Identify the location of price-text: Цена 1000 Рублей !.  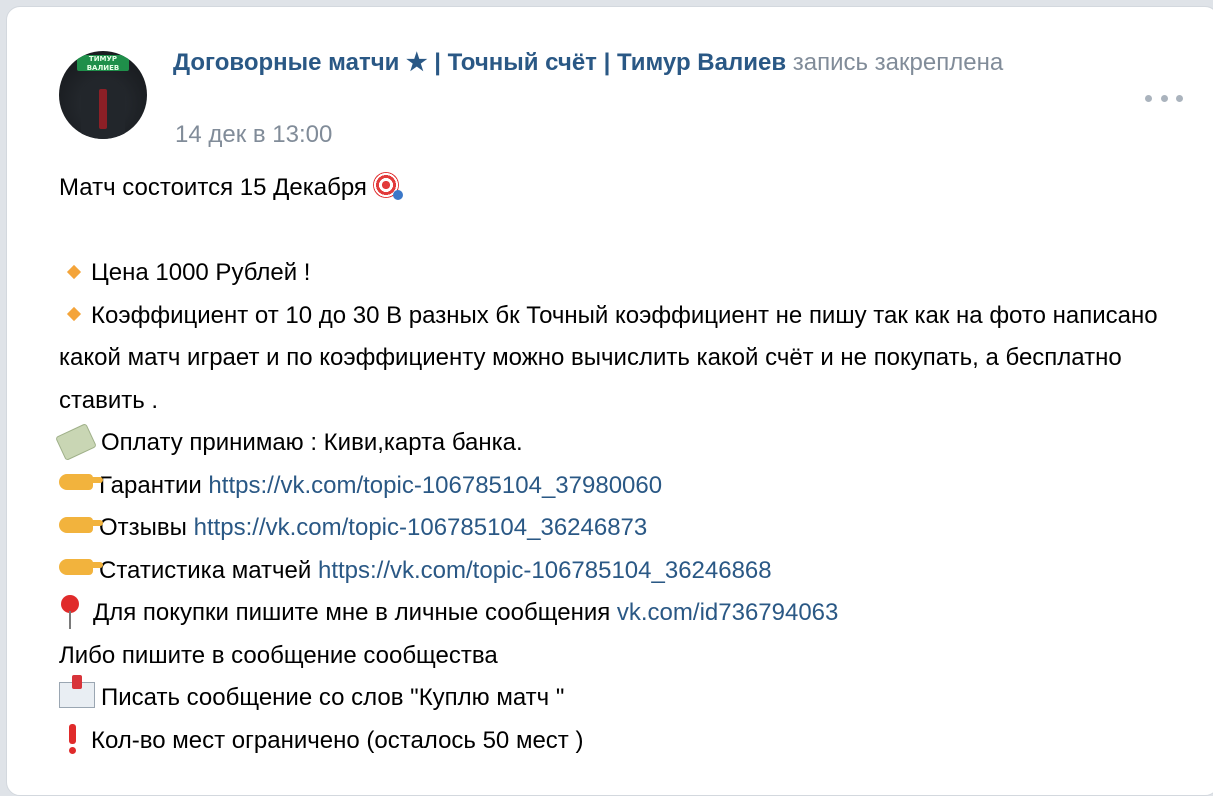
(201, 272).